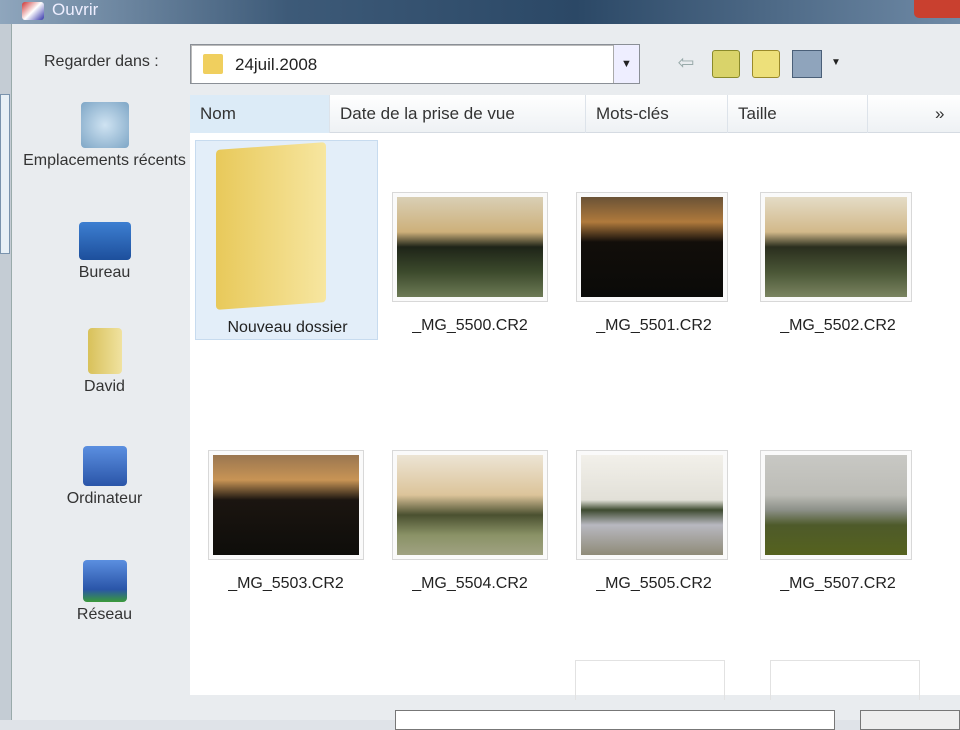  Describe the element at coordinates (287, 327) in the screenshot. I see `file-name: Nouveau dossier` at that location.